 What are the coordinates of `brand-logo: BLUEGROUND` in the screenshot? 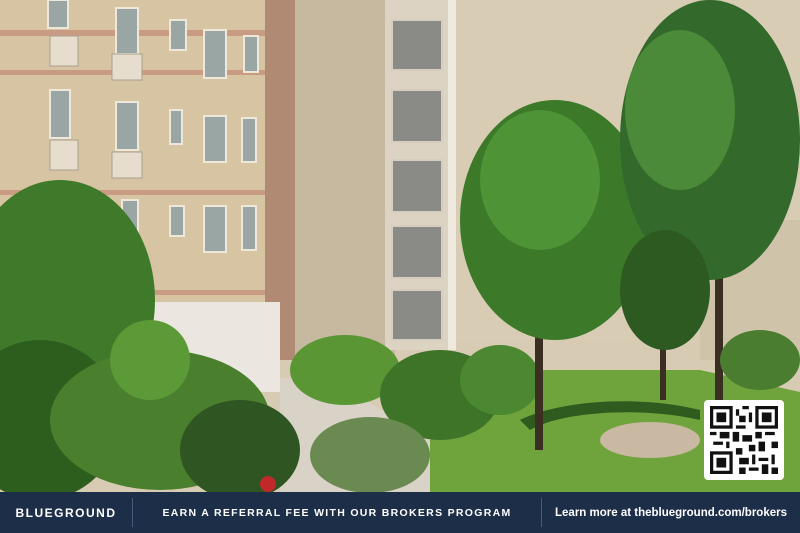 It's located at (66, 512).